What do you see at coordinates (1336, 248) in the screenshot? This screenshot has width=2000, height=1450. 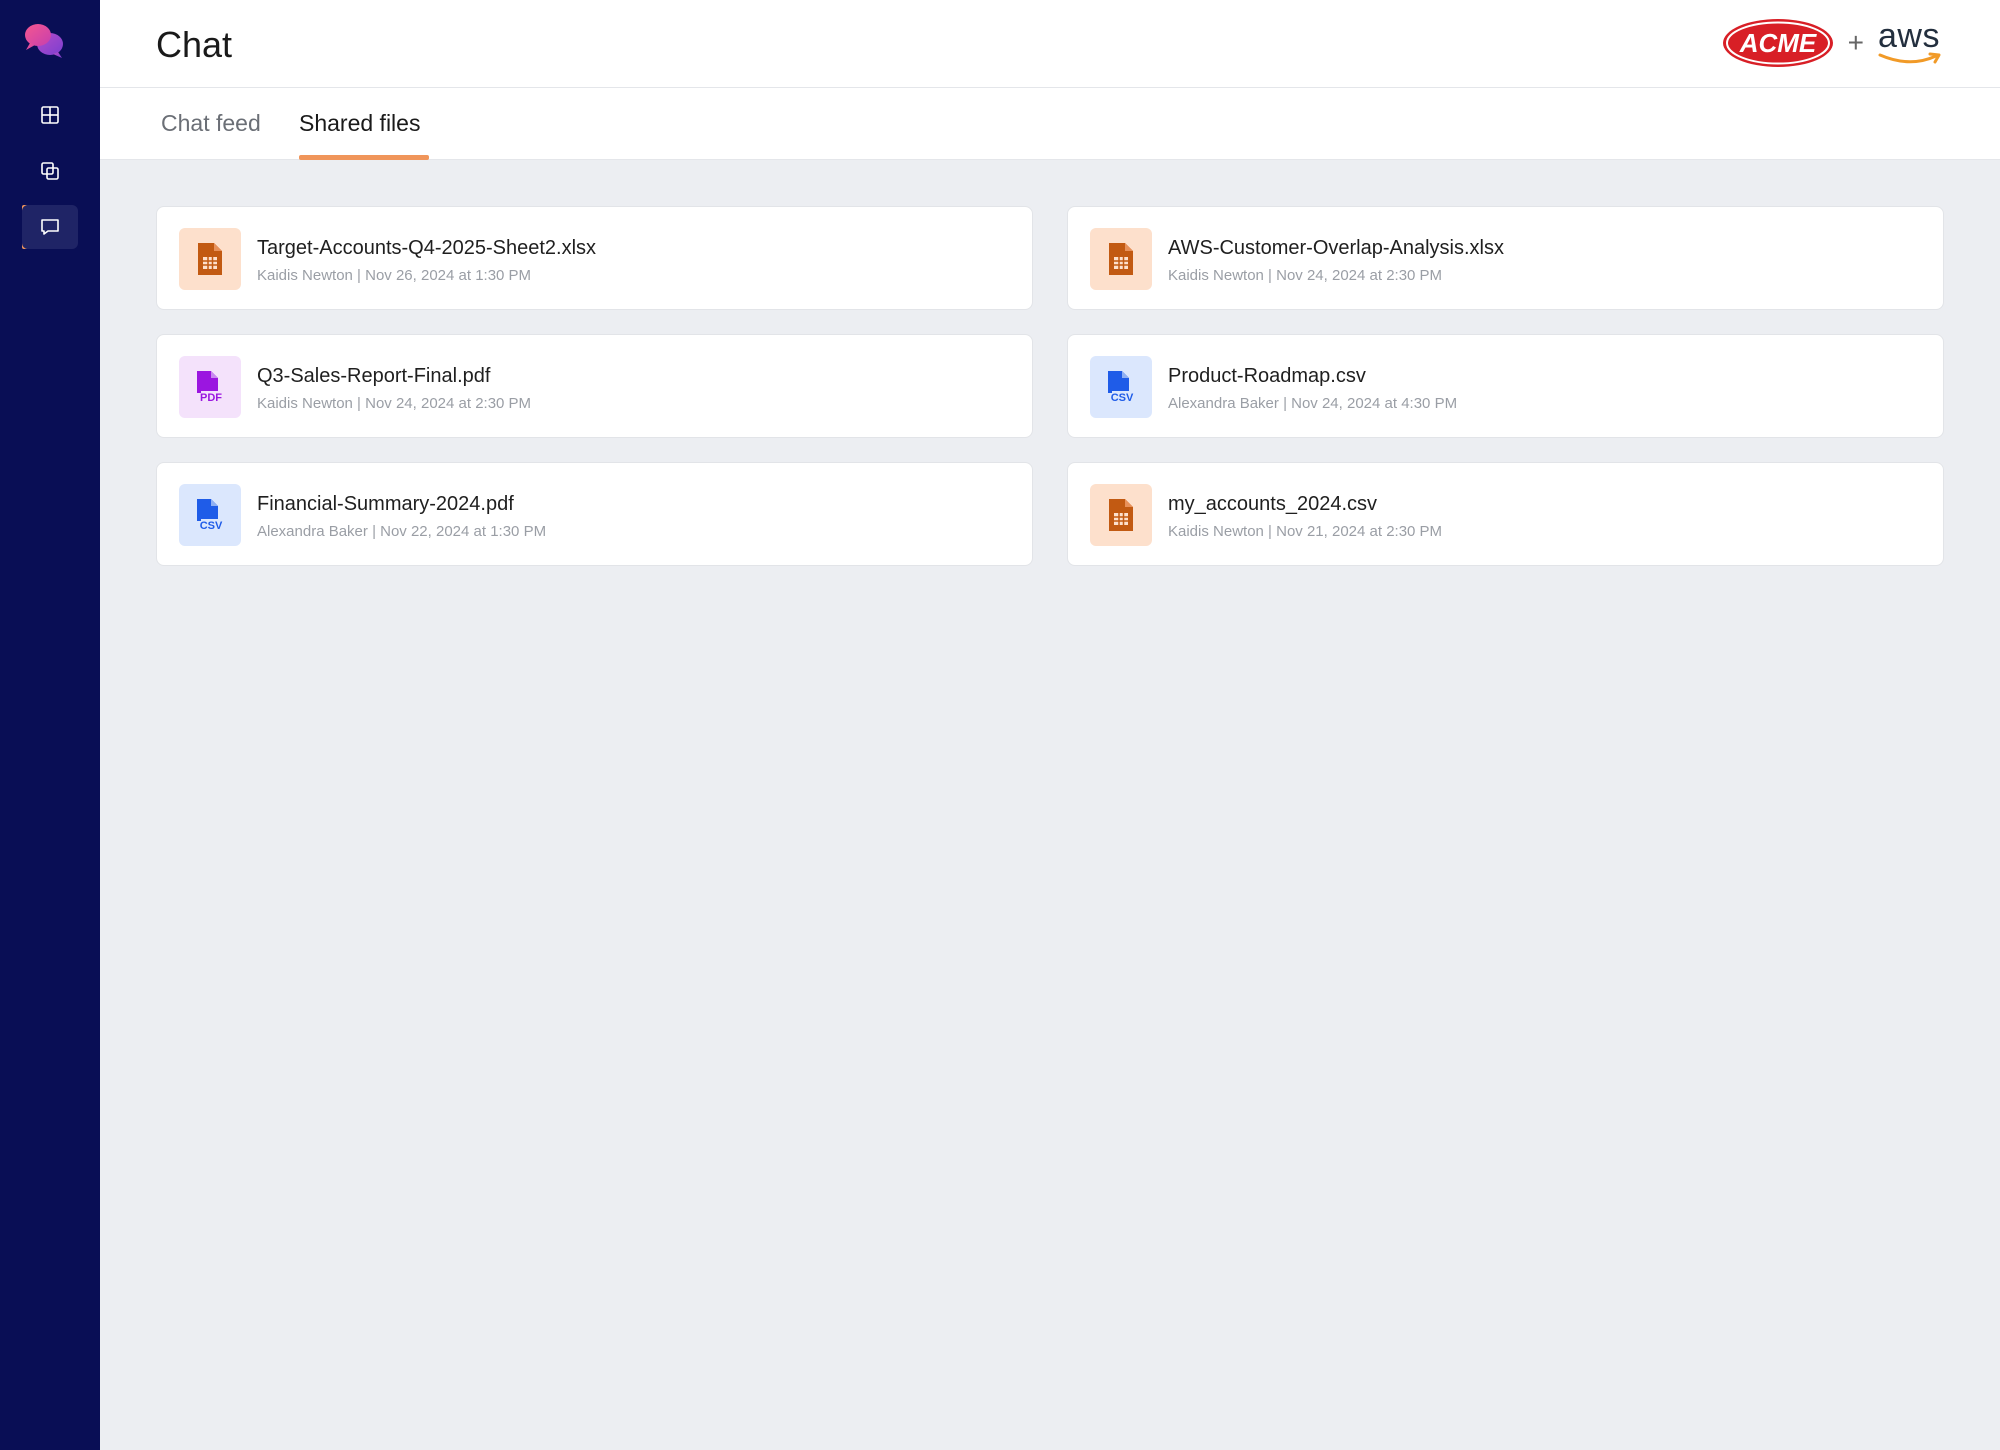 I see `file-name: AWS-Customer-Overlap-Analysis.xlsx` at bounding box center [1336, 248].